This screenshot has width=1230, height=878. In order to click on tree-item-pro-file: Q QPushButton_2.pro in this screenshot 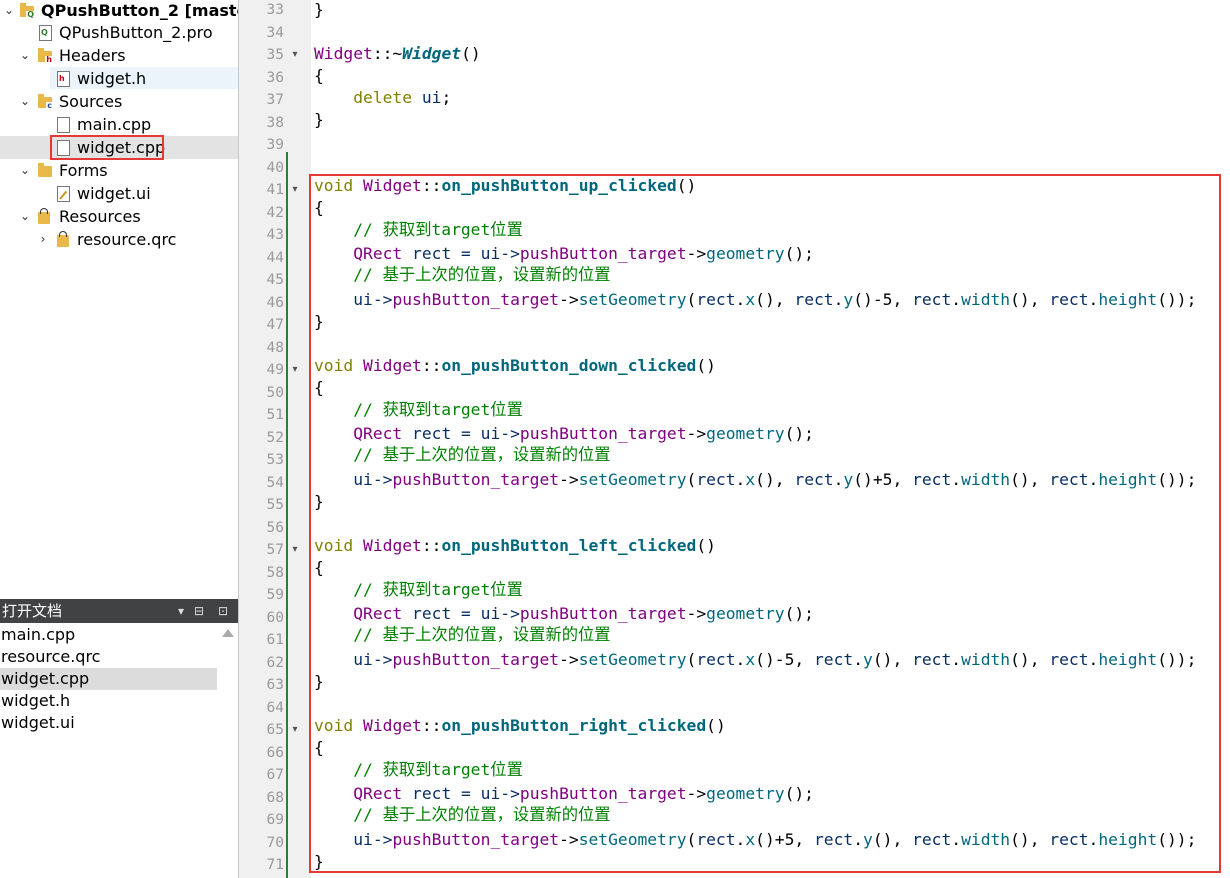, I will do `click(119, 32)`.